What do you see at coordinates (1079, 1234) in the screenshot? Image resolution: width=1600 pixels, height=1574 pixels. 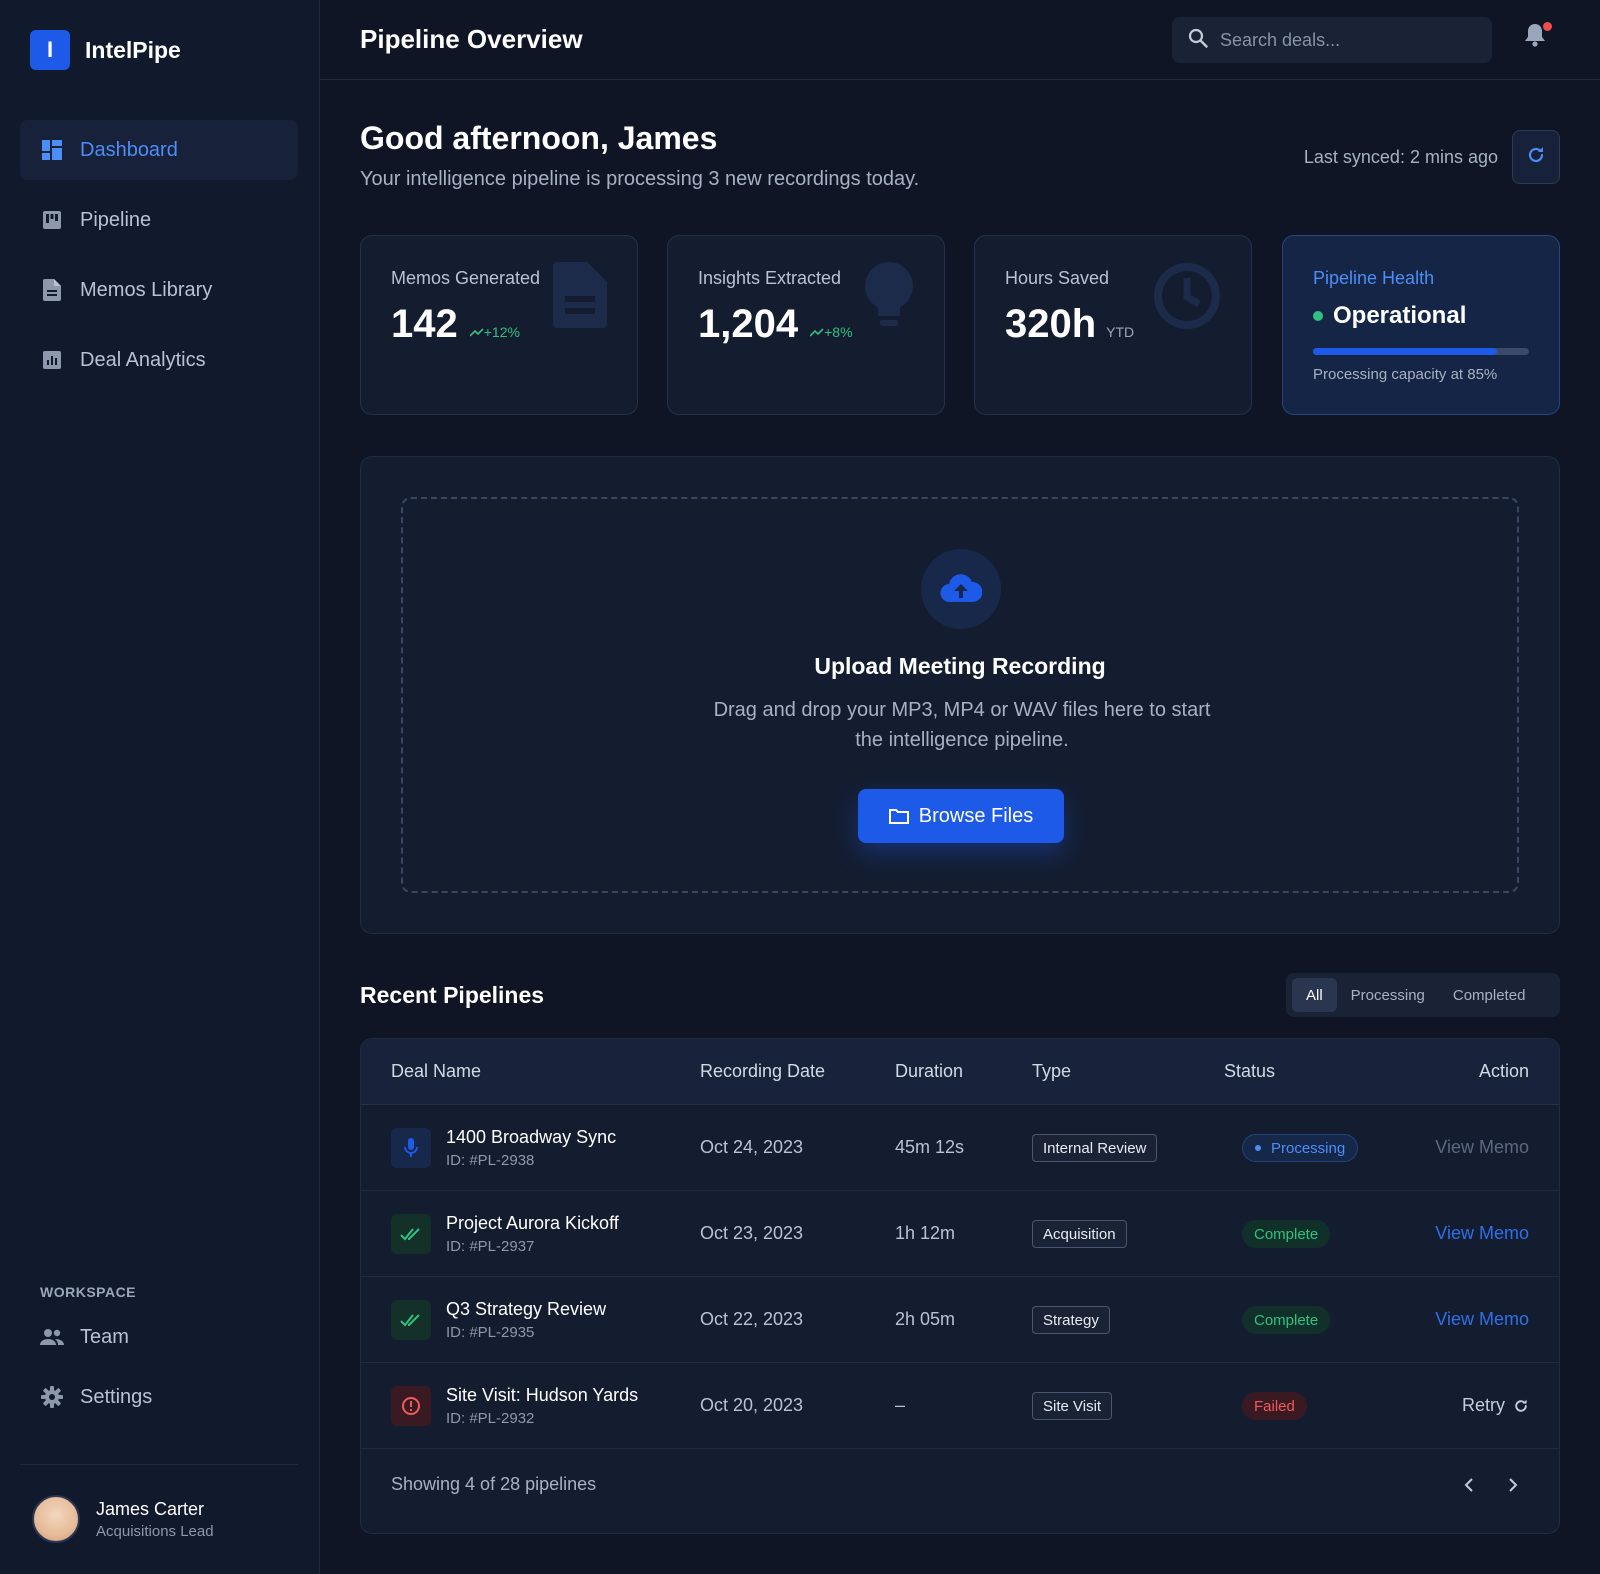 I see `type-tag: Acquisition` at bounding box center [1079, 1234].